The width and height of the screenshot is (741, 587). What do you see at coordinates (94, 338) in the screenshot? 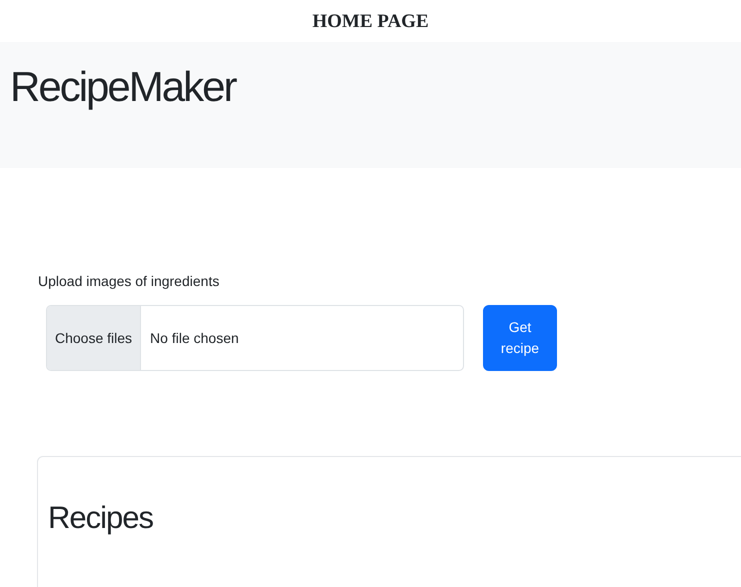
I see `choose-files-button: Choose files` at bounding box center [94, 338].